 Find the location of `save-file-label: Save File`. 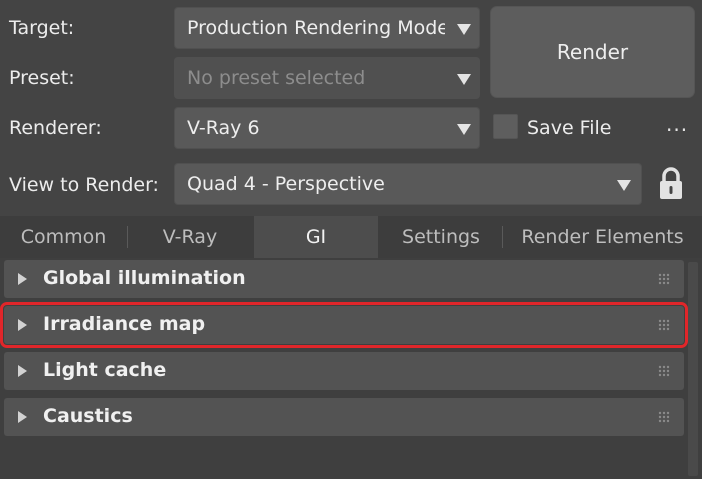

save-file-label: Save File is located at coordinates (569, 128).